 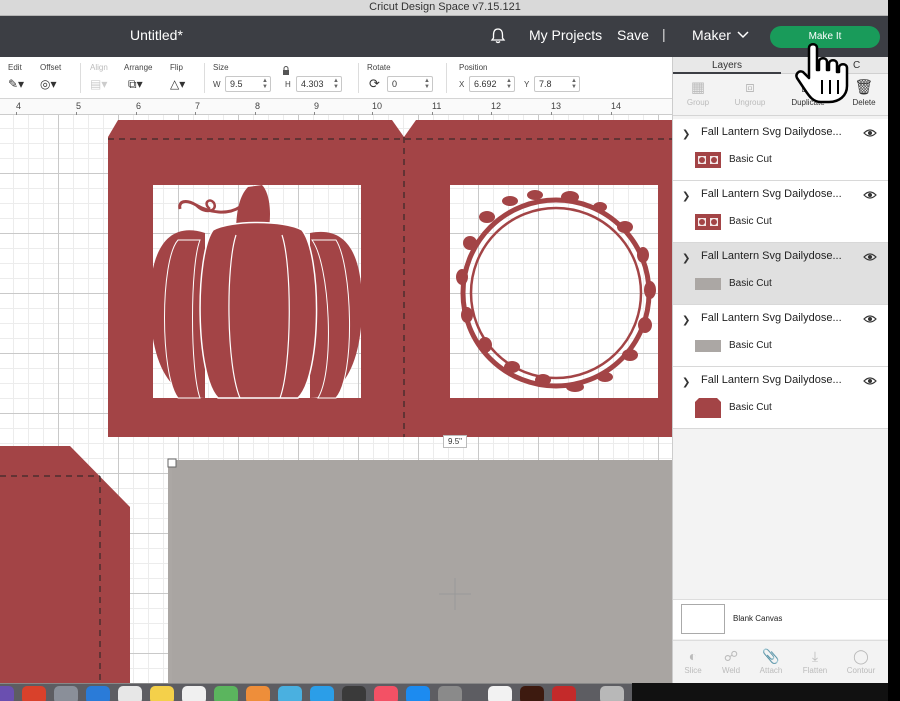 What do you see at coordinates (498, 36) in the screenshot?
I see `bell-icon` at bounding box center [498, 36].